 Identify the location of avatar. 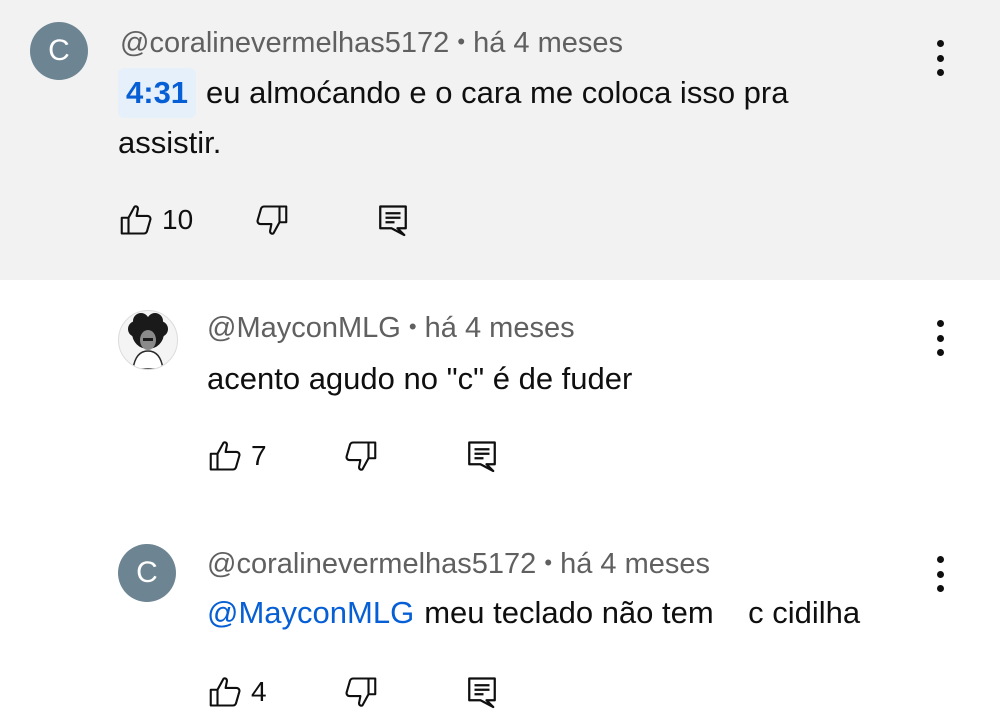
(148, 340).